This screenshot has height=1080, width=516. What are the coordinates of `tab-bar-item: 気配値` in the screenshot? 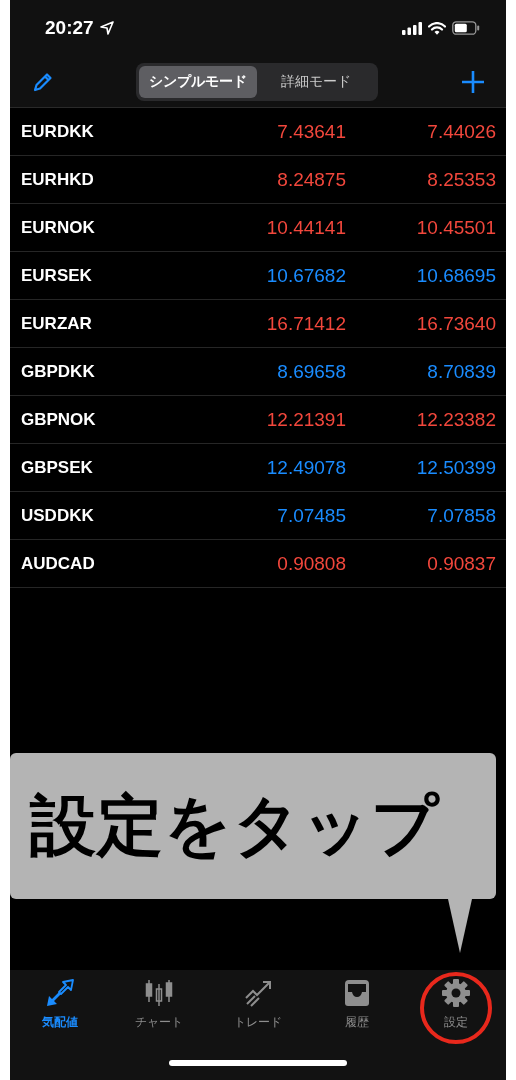 It's located at (60, 1010).